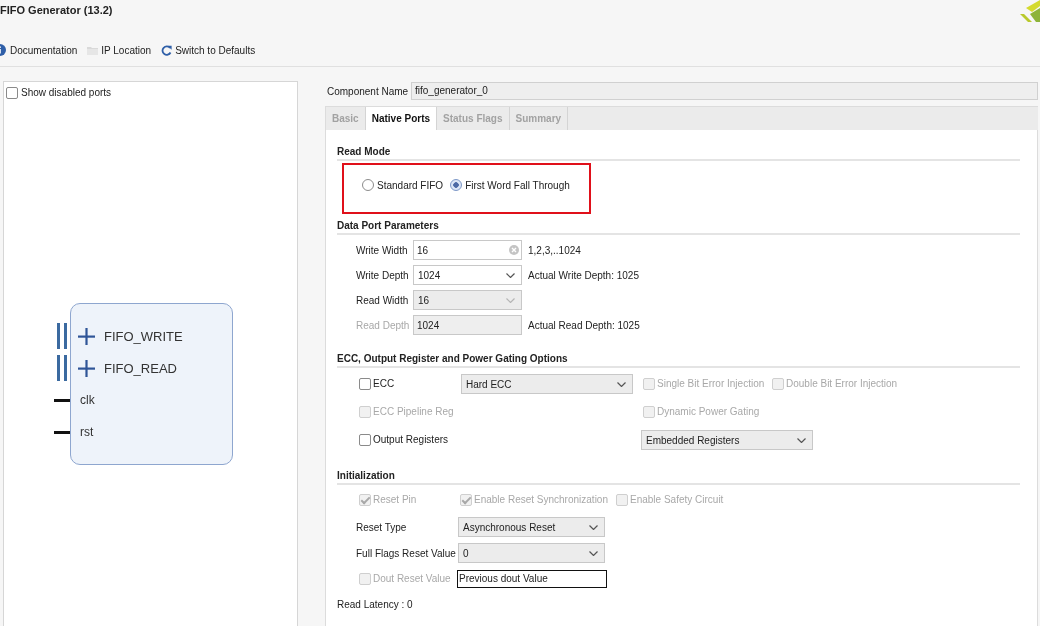 This screenshot has height=626, width=1040. I want to click on dropdown: 1024, so click(467, 275).